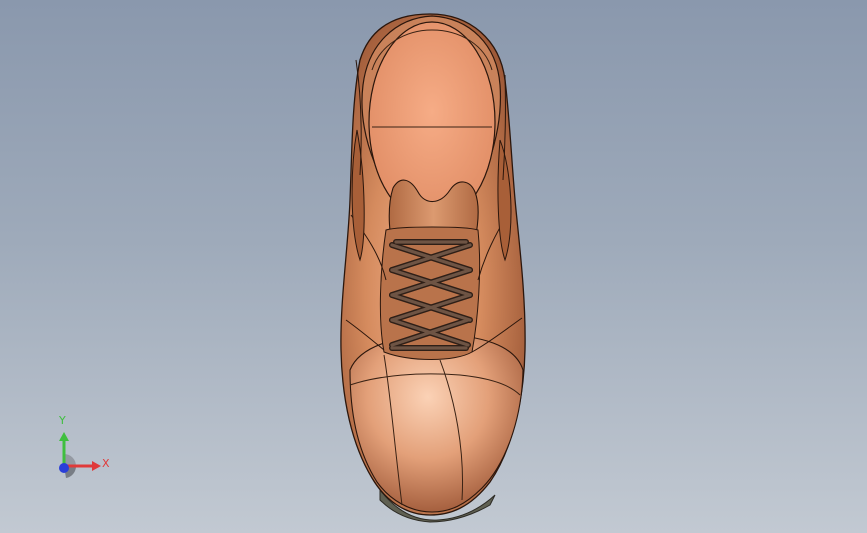 The image size is (867, 533). I want to click on triad-axes-icon, so click(80, 455).